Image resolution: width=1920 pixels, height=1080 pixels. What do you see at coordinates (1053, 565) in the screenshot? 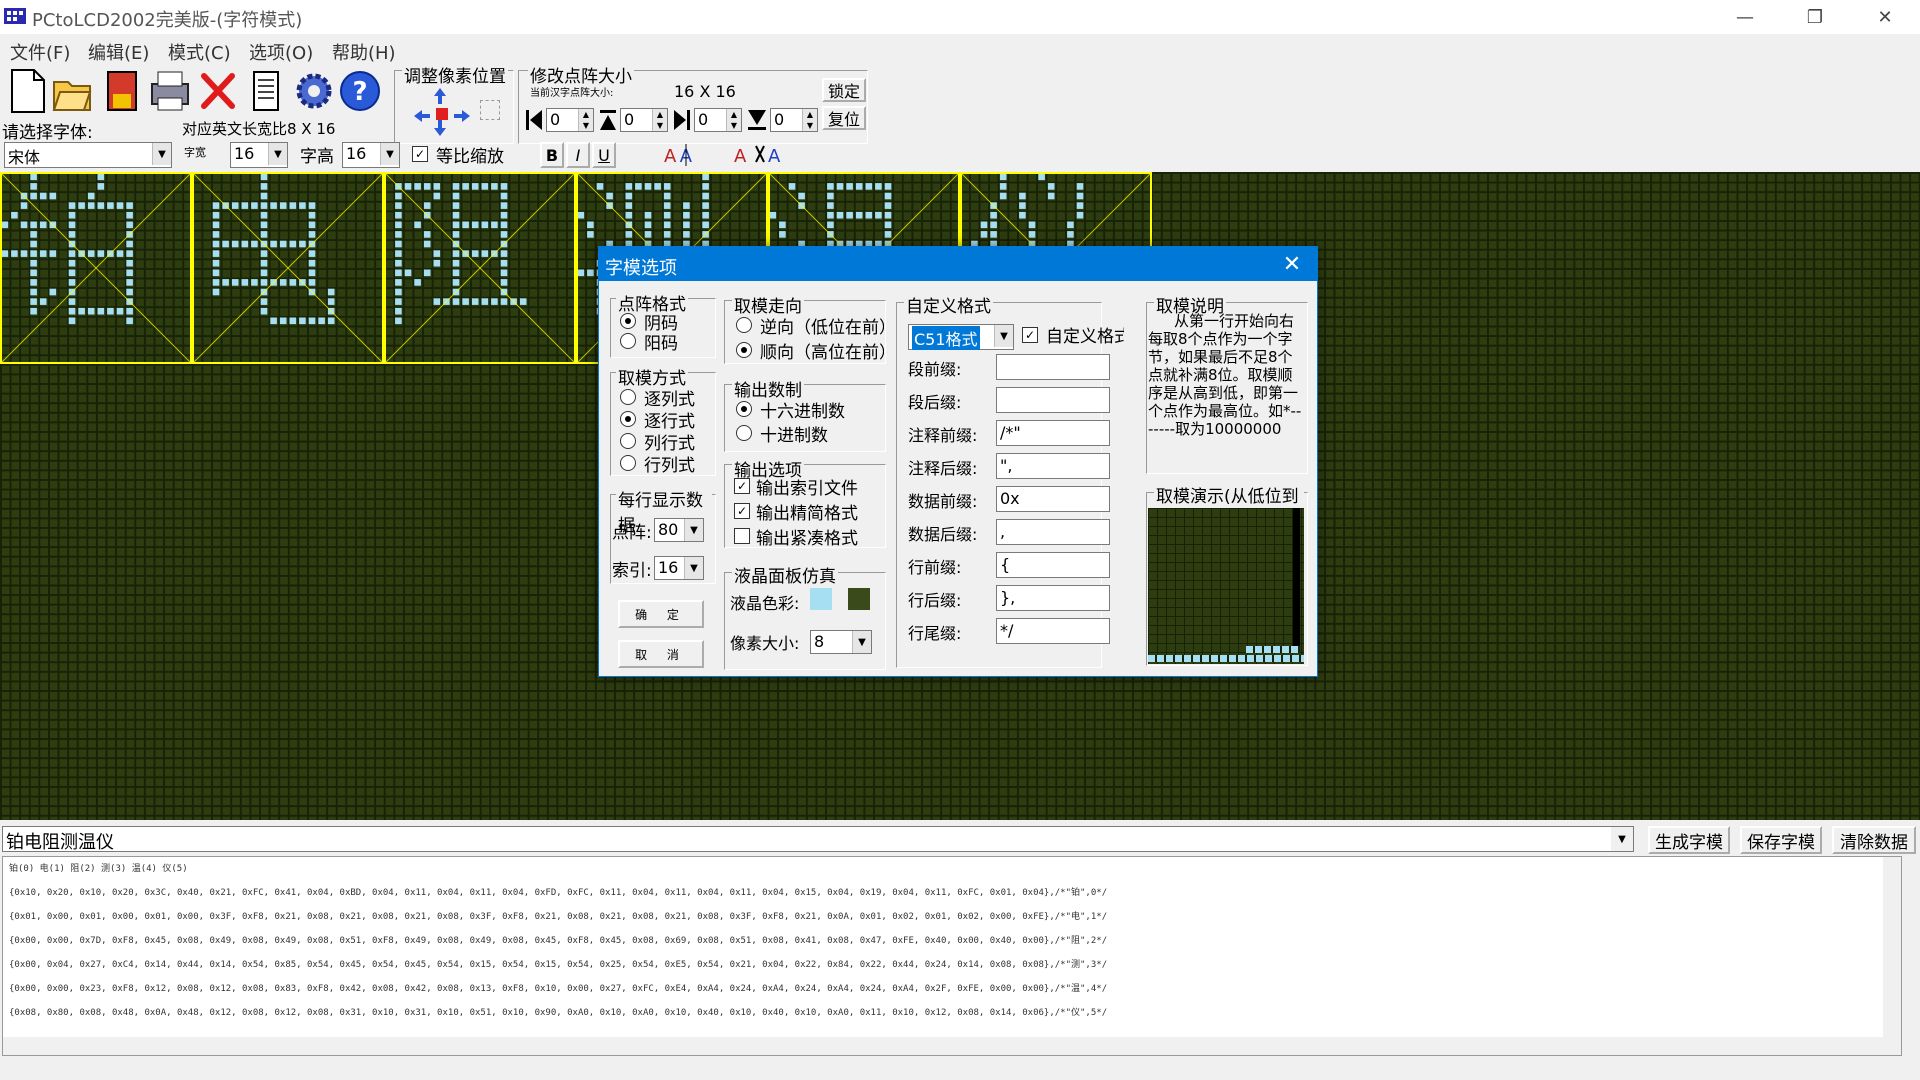
I see `line-prefix-input: {` at bounding box center [1053, 565].